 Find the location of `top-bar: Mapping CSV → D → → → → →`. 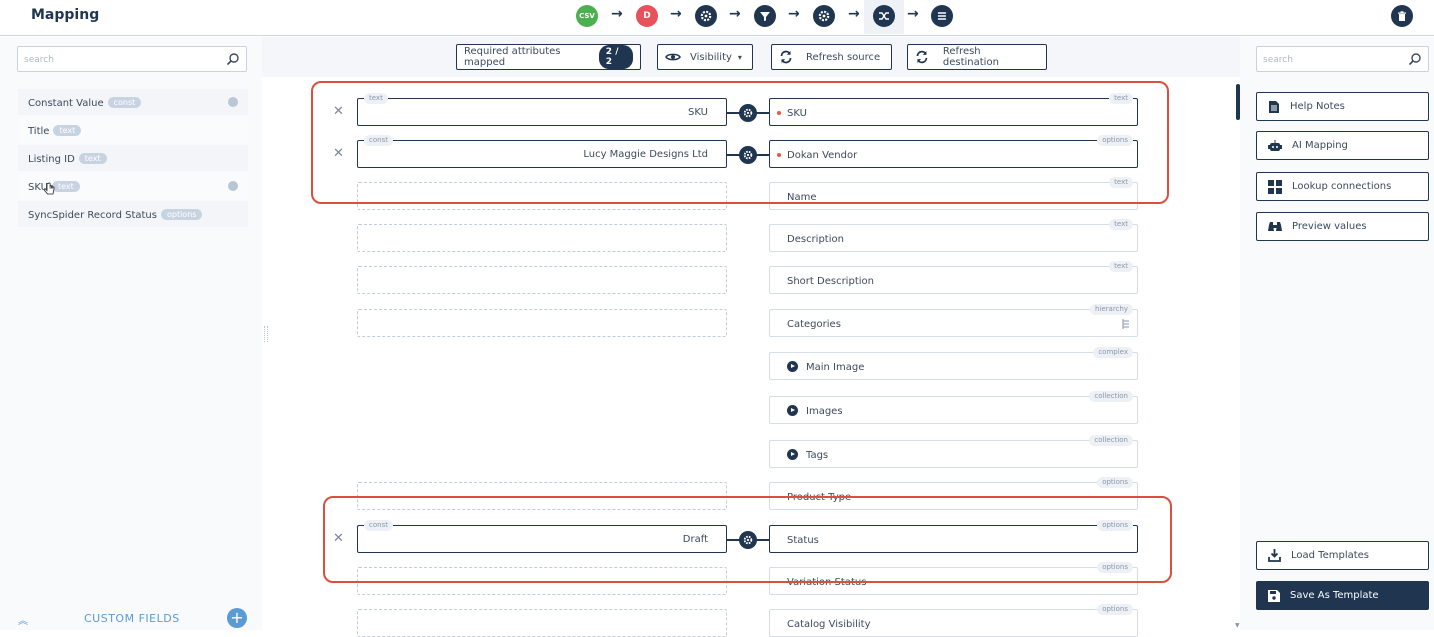

top-bar: Mapping CSV → D → → → → → is located at coordinates (717, 18).